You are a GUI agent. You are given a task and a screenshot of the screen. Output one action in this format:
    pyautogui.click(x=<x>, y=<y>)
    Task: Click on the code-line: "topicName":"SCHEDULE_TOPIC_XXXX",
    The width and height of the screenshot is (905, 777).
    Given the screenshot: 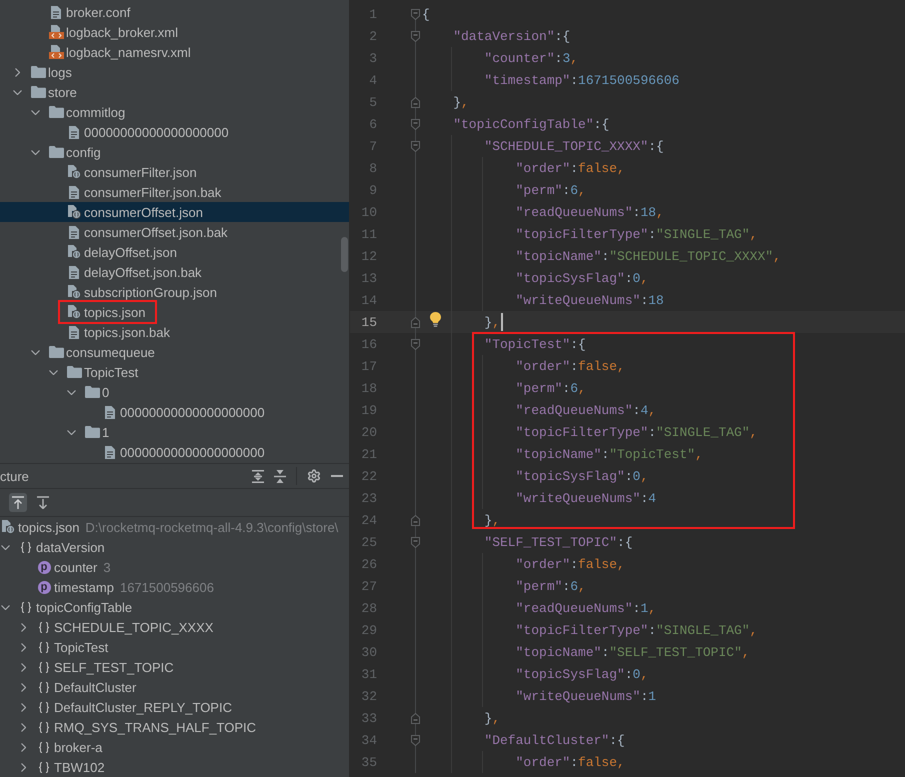 What is the action you would take?
    pyautogui.click(x=648, y=256)
    